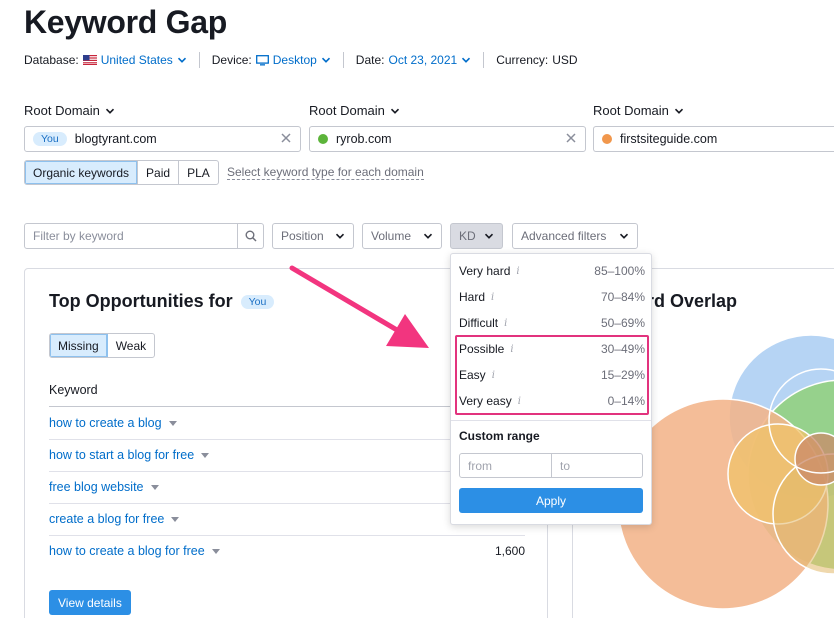  I want to click on report-meta: Database: United States Device: Desktop, so click(301, 60).